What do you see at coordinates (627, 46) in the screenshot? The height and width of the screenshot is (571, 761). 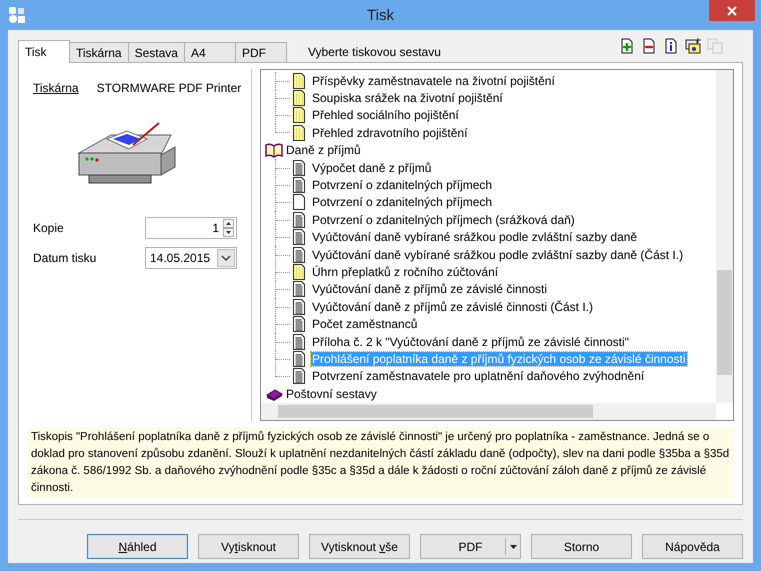 I see `add-report-button` at bounding box center [627, 46].